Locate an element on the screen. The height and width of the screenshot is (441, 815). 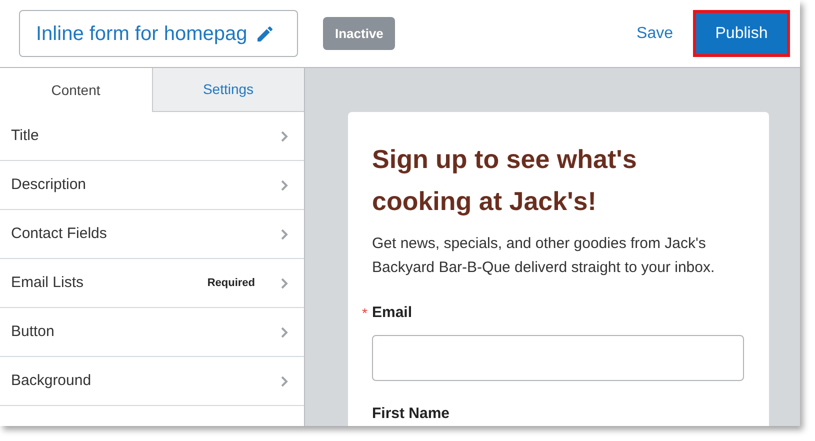
pencil-icon is located at coordinates (265, 34).